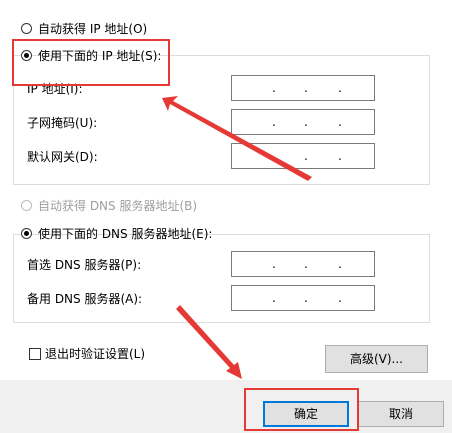 The height and width of the screenshot is (433, 452). I want to click on arrow-to-manual-ip-icon, so click(237, 138).